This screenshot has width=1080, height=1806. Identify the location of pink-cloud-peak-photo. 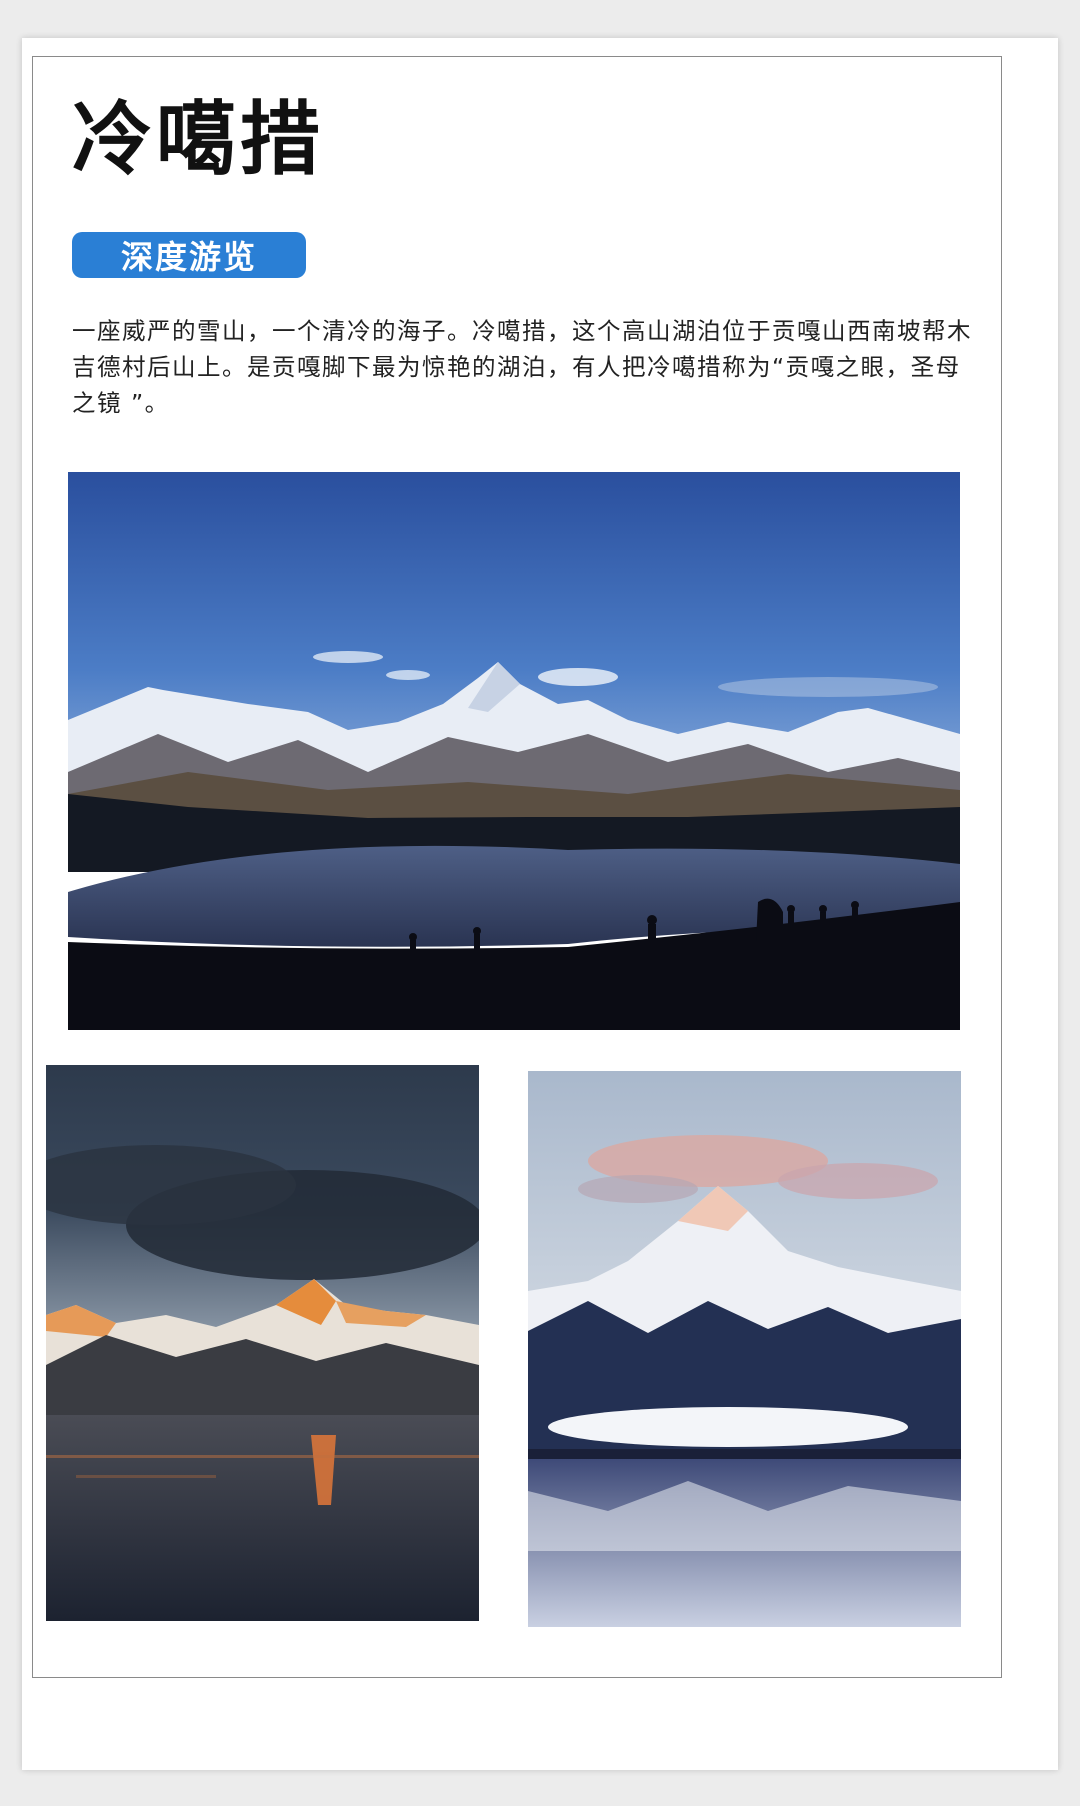
(744, 1349).